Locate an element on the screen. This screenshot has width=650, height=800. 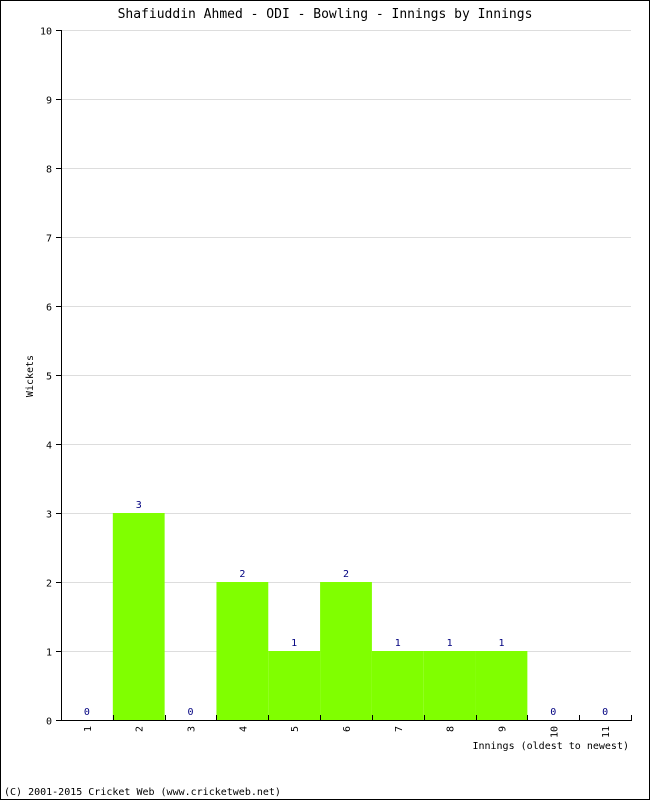
y-tick-label: 6 is located at coordinates (49, 308).